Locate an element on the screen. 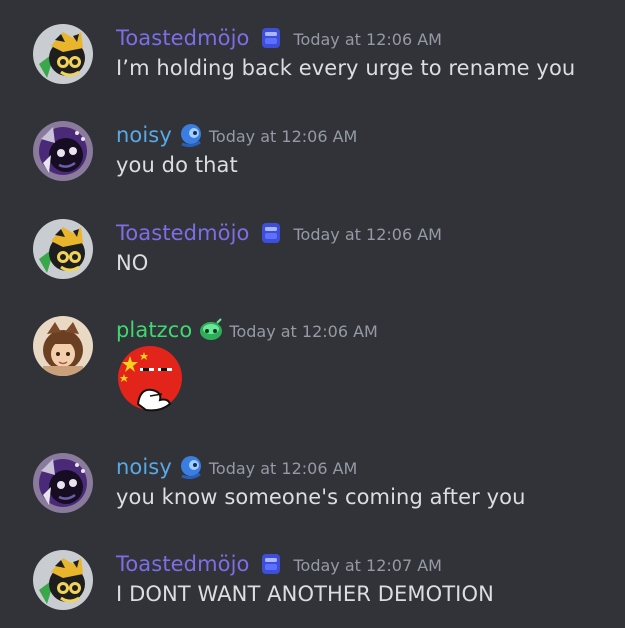 This screenshot has height=628, width=625. message-header: Toastedmöjo Today at 12:07 AM is located at coordinates (279, 564).